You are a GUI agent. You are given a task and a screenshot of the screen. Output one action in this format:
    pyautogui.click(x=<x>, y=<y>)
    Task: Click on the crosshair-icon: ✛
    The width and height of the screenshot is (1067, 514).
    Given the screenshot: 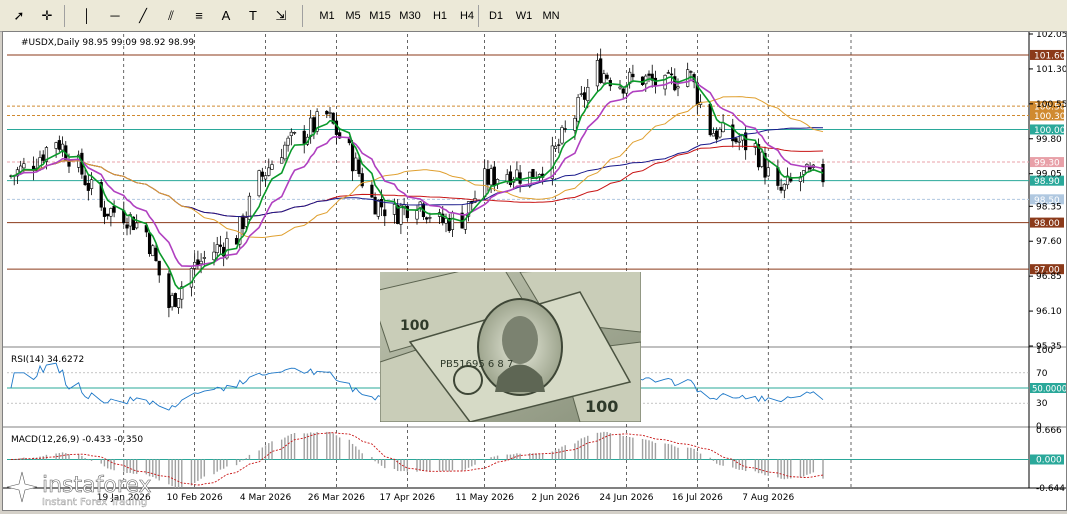 What is the action you would take?
    pyautogui.click(x=47, y=16)
    